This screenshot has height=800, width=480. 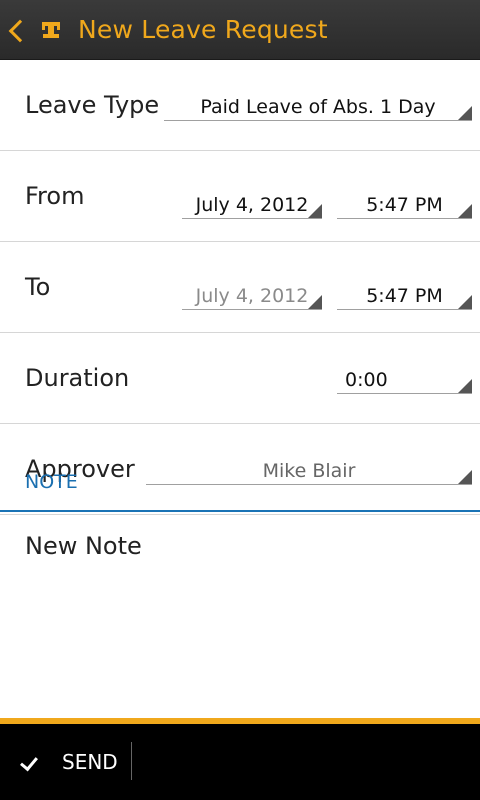 What do you see at coordinates (240, 378) in the screenshot?
I see `duration-row: Duration 0:00` at bounding box center [240, 378].